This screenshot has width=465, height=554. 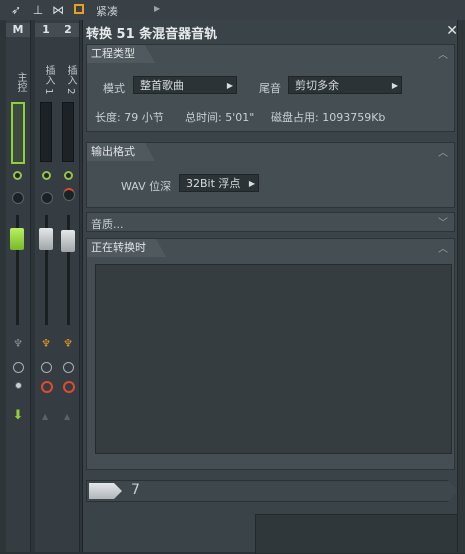 I want to click on play-arrow-icon: ▶, so click(x=157, y=8).